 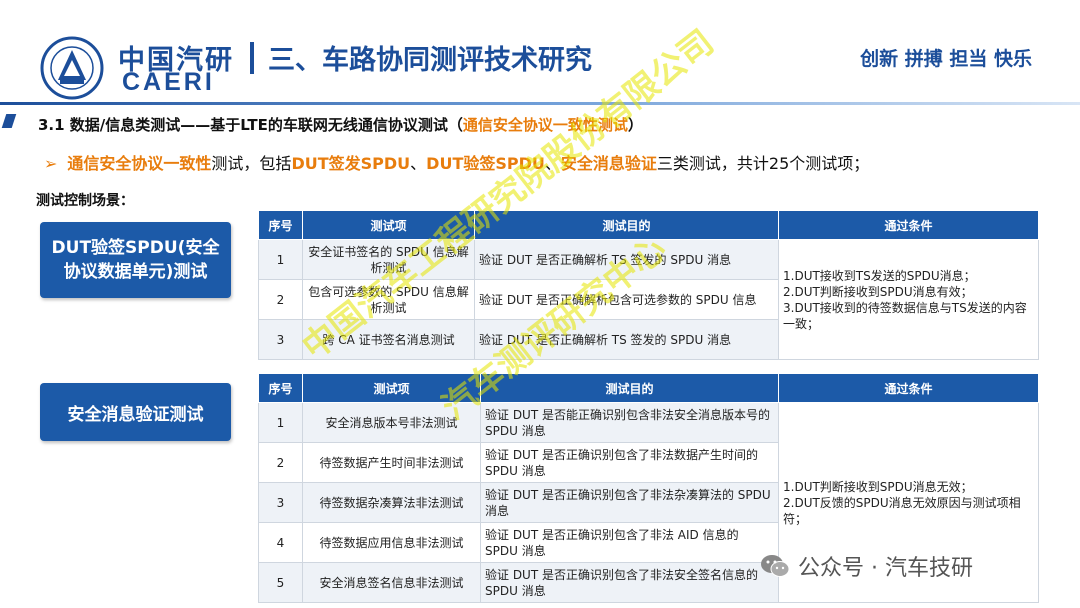 I want to click on section-title-highlight: 通信安全协议一致性测试, so click(x=545, y=125).